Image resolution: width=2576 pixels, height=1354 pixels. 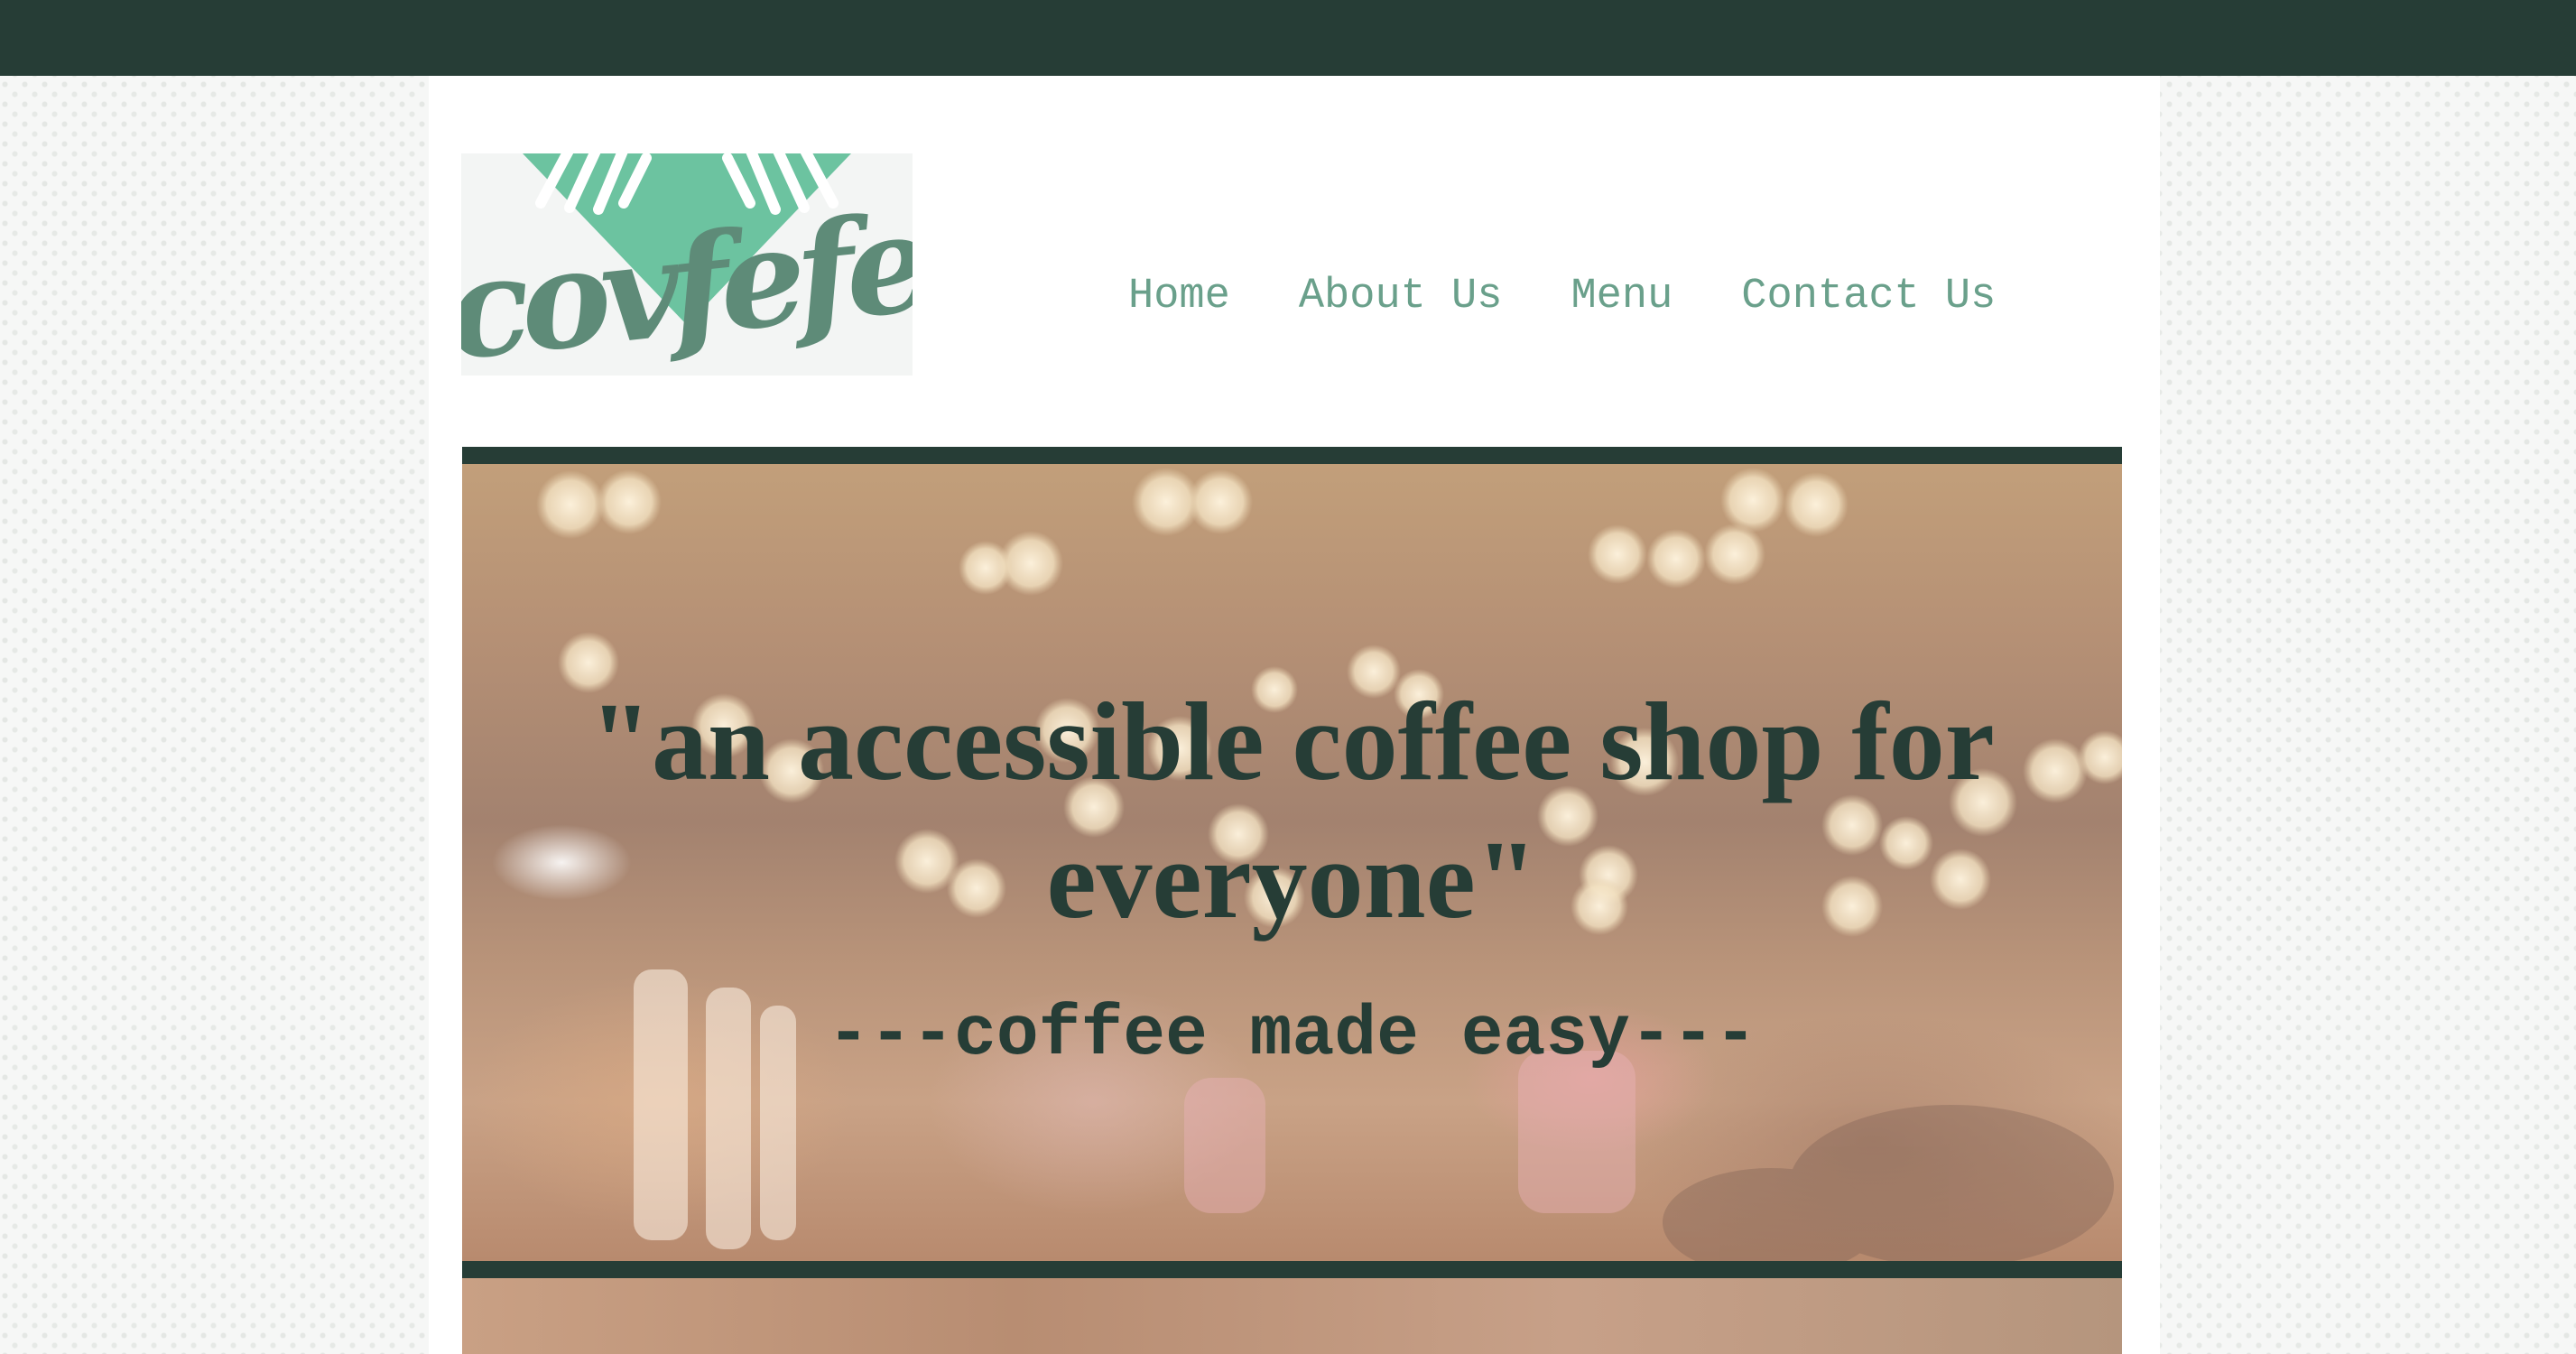 What do you see at coordinates (1401, 296) in the screenshot?
I see `nav-about-us: About Us` at bounding box center [1401, 296].